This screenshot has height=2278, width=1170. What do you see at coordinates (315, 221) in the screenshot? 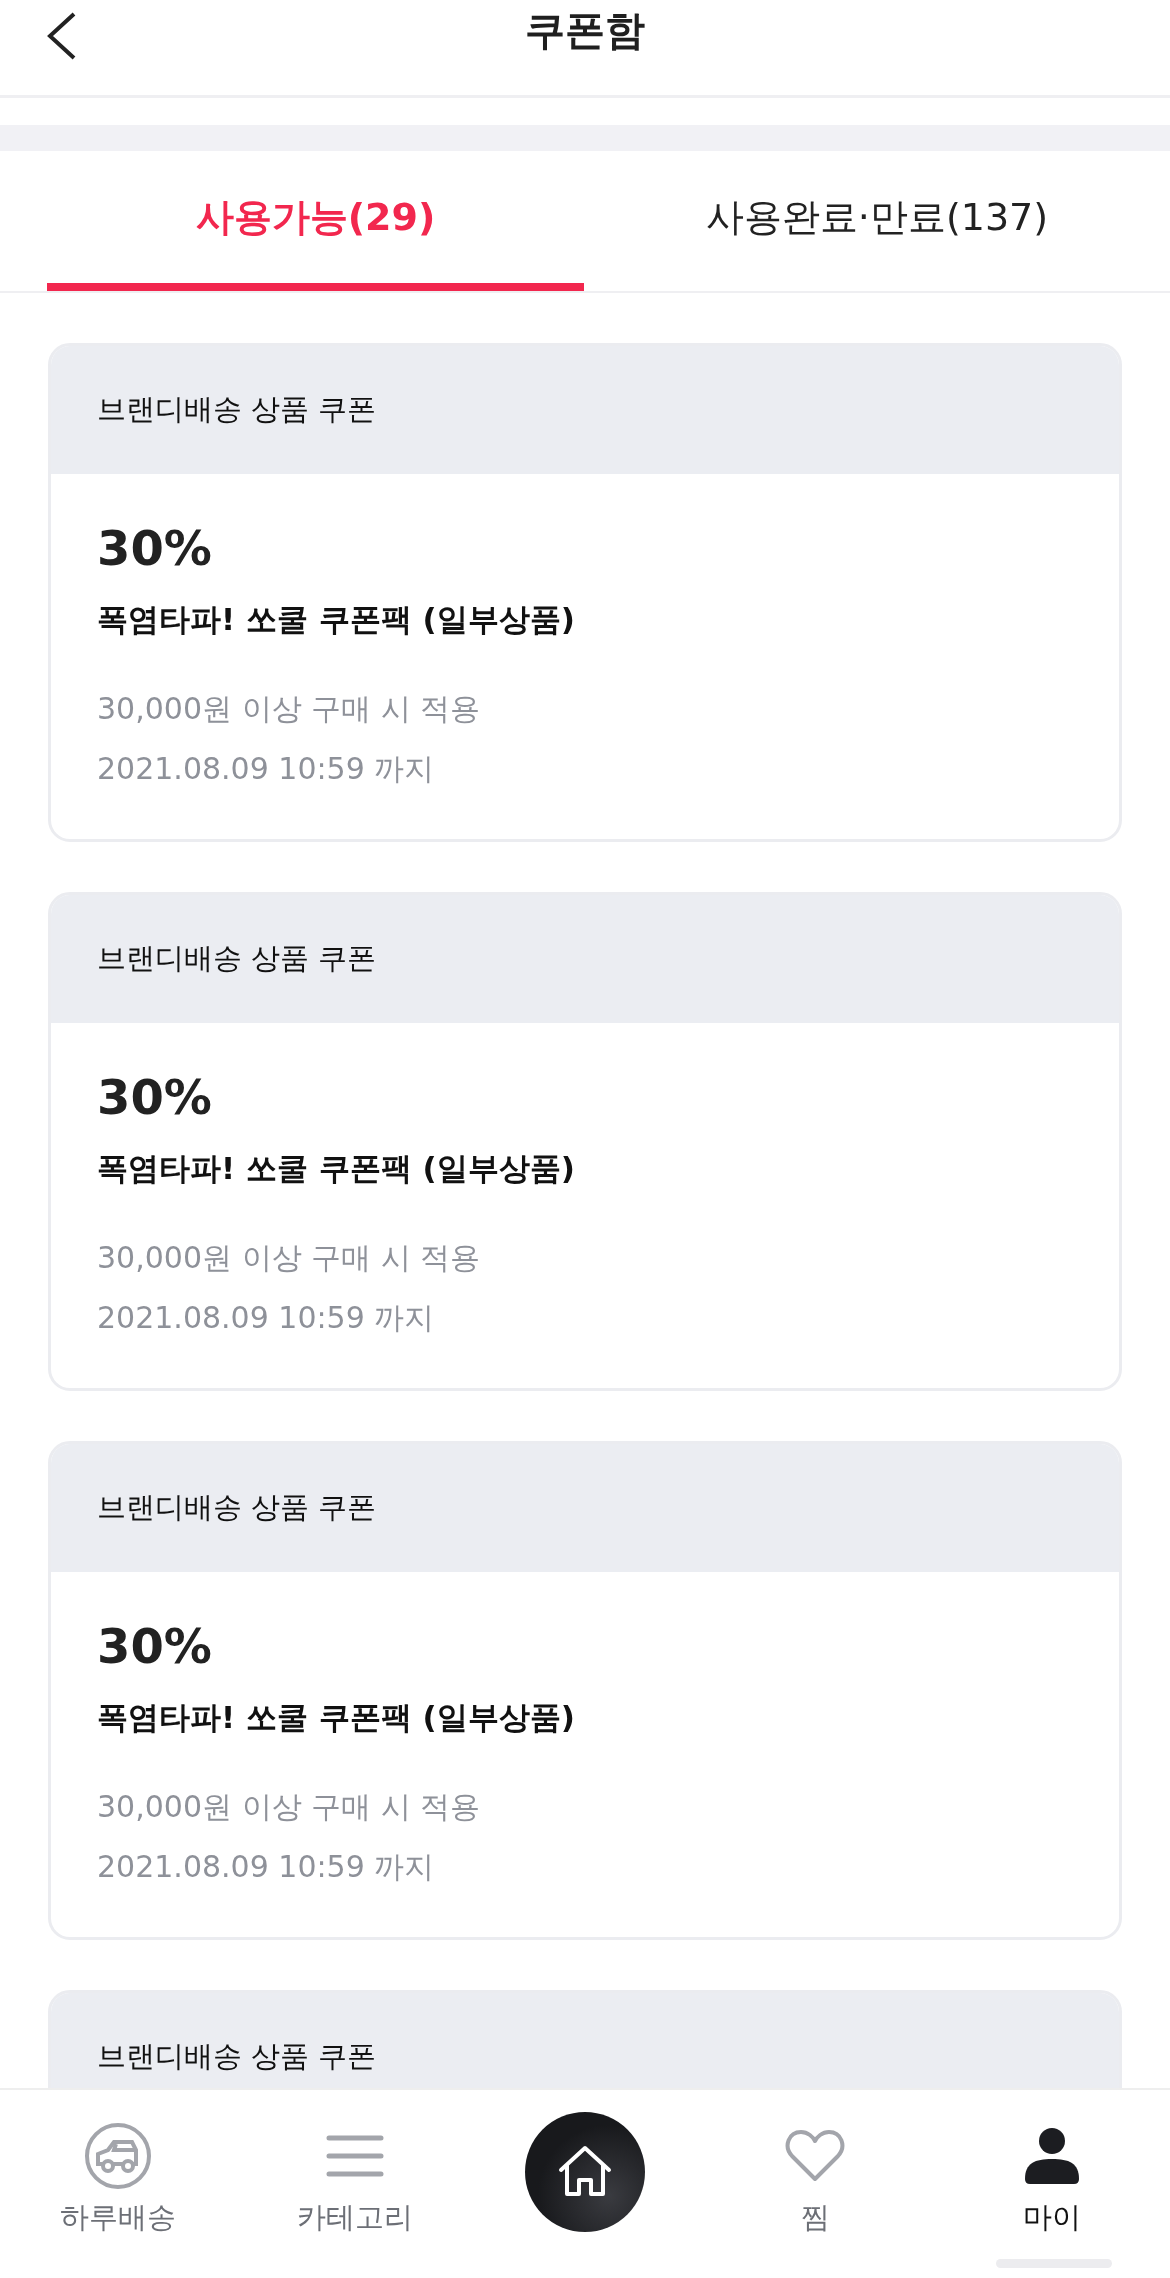
I see `tab: 사용가능(29)` at bounding box center [315, 221].